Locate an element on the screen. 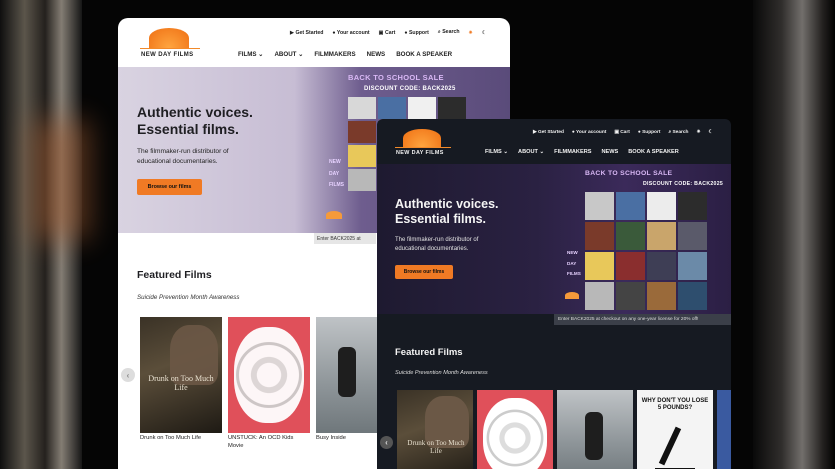 The image size is (835, 469). get-started-label: Get Started is located at coordinates (551, 132).